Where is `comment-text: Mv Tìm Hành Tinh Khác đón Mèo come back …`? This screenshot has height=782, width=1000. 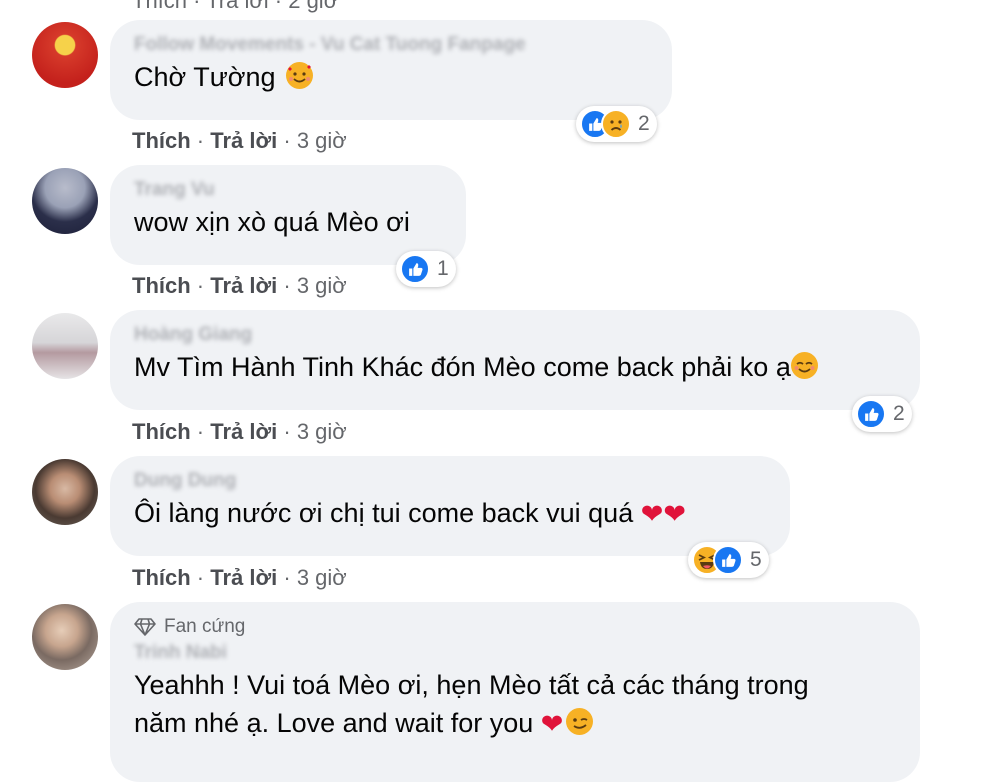 comment-text: Mv Tìm Hành Tinh Khác đón Mèo come back … is located at coordinates (515, 367).